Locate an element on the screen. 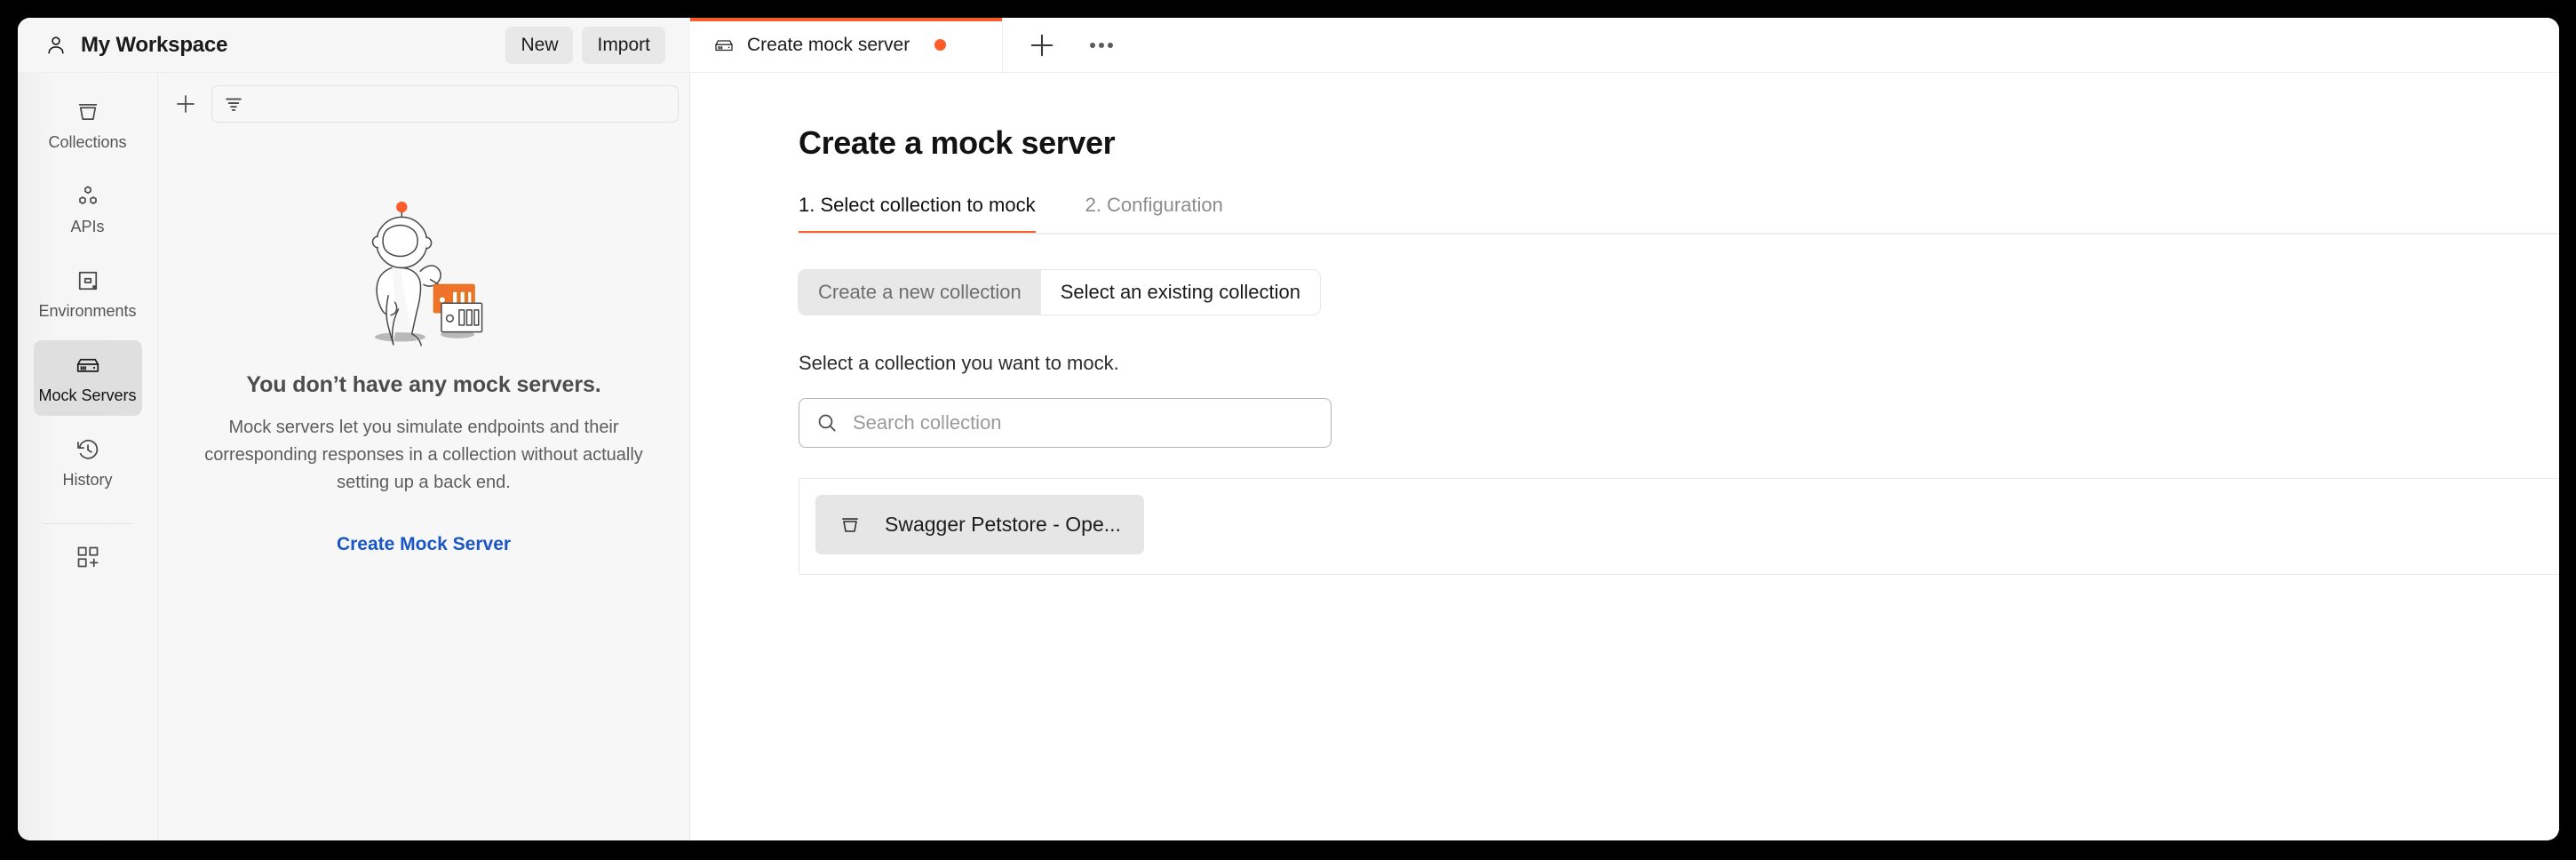 This screenshot has width=2576, height=860. astronaut-with-servers-illustration is located at coordinates (423, 268).